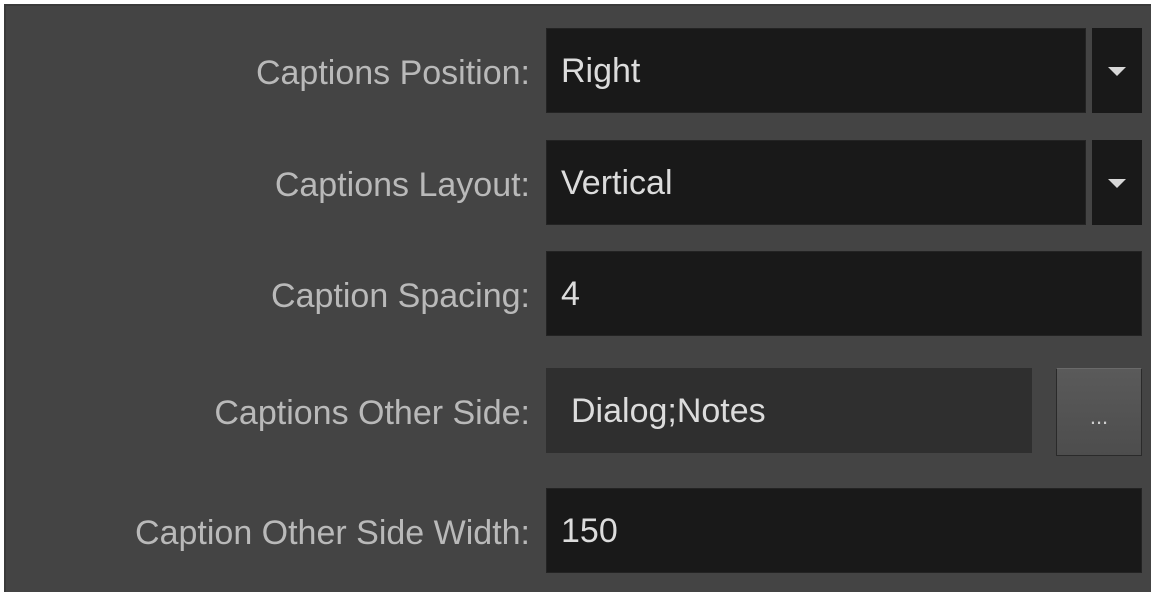 Image resolution: width=1155 pixels, height=592 pixels. What do you see at coordinates (402, 185) in the screenshot?
I see `captions-layout-label: Captions Layout:` at bounding box center [402, 185].